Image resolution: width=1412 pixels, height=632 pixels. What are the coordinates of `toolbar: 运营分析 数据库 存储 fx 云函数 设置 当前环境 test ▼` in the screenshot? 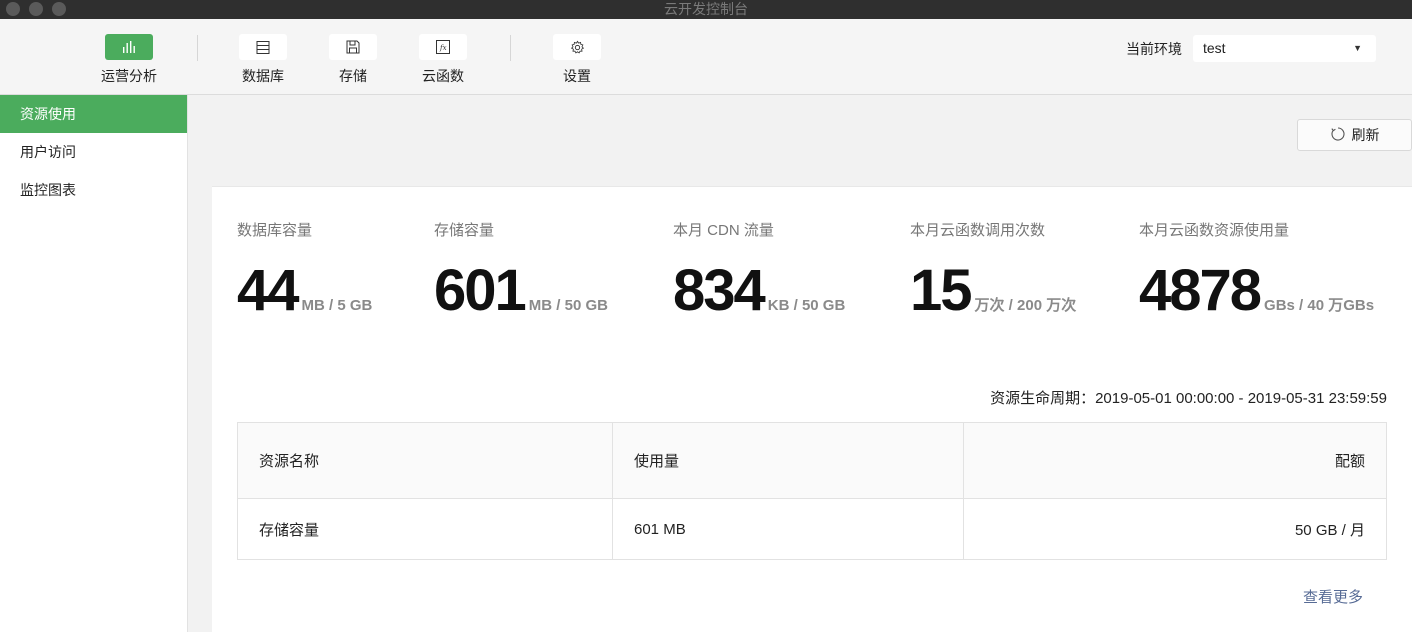 It's located at (706, 57).